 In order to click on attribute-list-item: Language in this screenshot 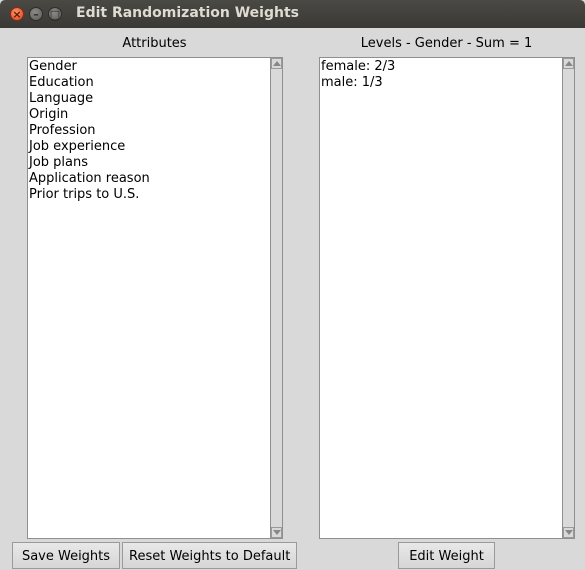, I will do `click(143, 99)`.